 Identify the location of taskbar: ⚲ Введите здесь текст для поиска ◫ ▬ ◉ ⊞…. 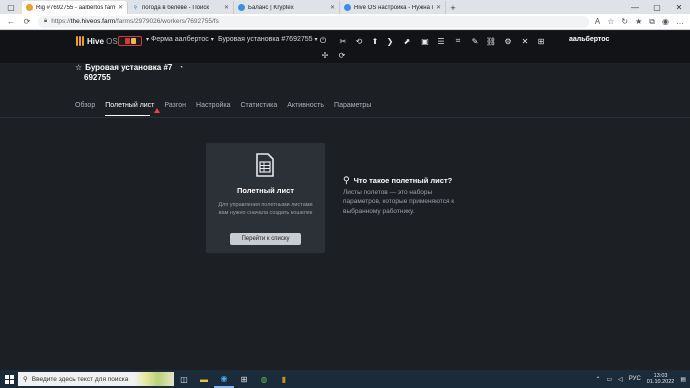
(345, 379).